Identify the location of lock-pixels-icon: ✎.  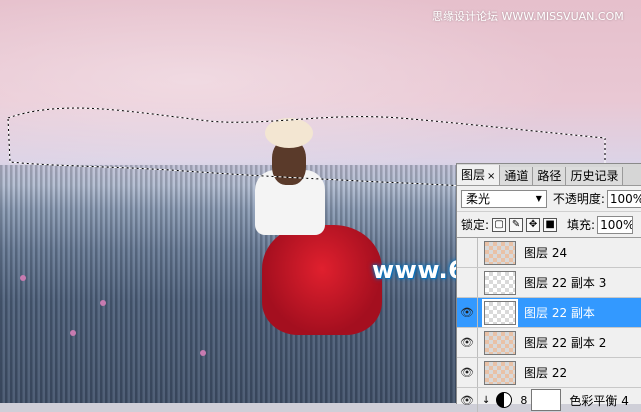
(516, 224).